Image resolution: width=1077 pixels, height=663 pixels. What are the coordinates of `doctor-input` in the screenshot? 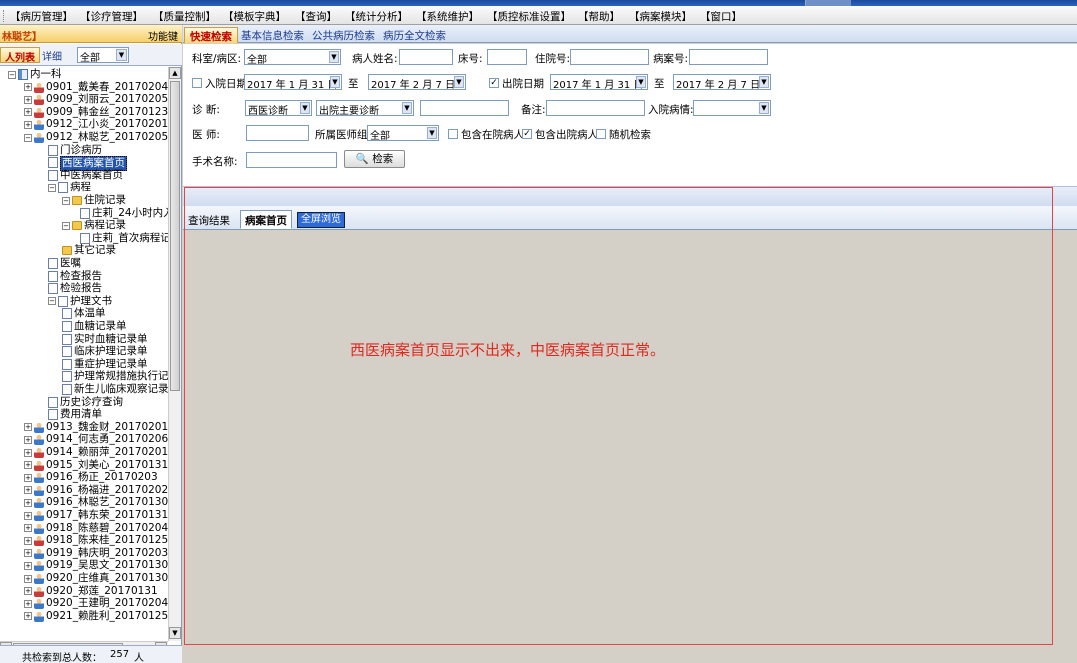 It's located at (277, 133).